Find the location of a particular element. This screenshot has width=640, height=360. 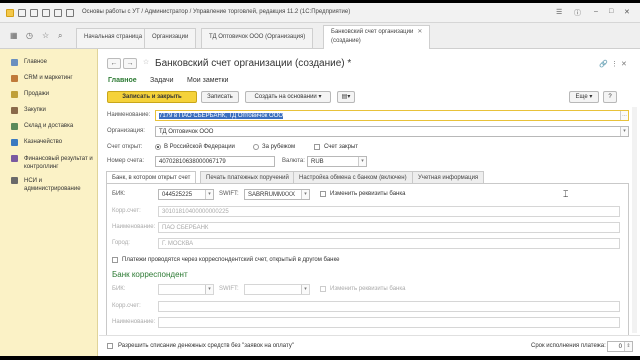

subtab-main: Главное is located at coordinates (122, 80).